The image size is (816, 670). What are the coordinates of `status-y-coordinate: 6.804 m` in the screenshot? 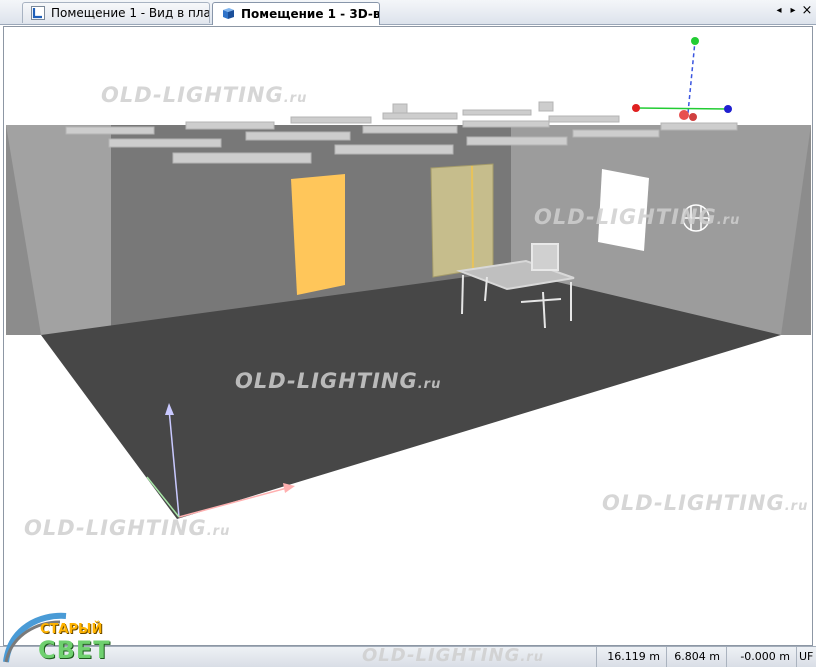 It's located at (696, 657).